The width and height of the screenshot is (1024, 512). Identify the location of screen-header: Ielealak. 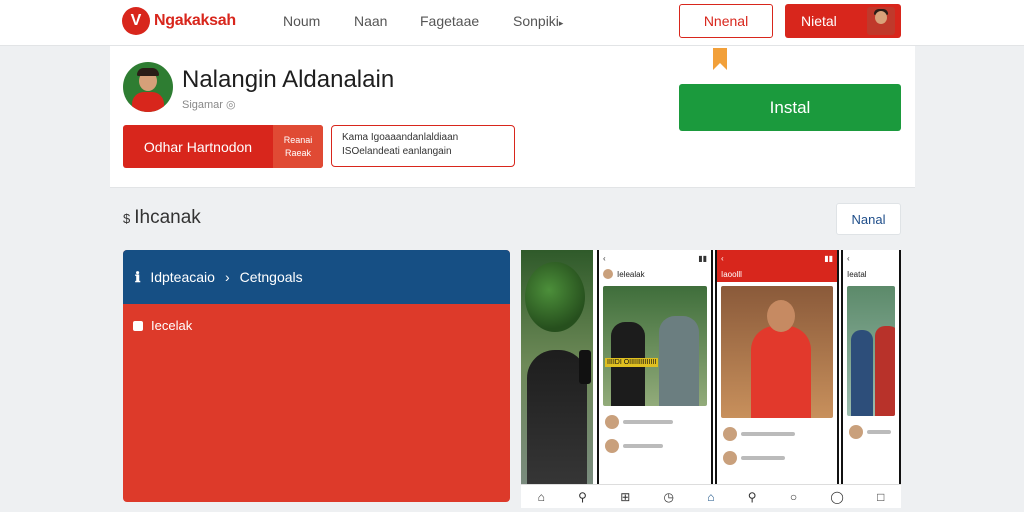
(655, 274).